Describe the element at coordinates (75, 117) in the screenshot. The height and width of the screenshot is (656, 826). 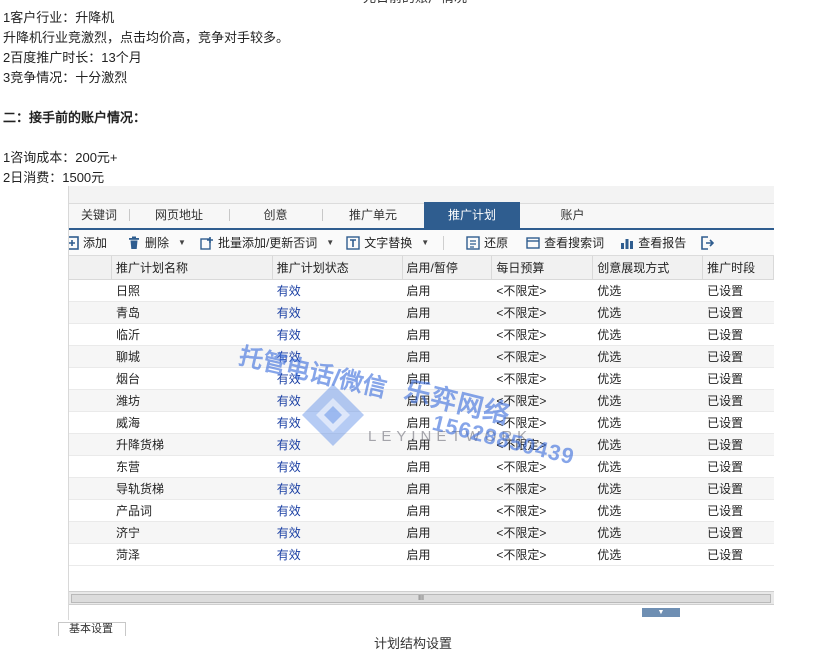
I see `section-title: 二：接手前的账户情况：` at that location.